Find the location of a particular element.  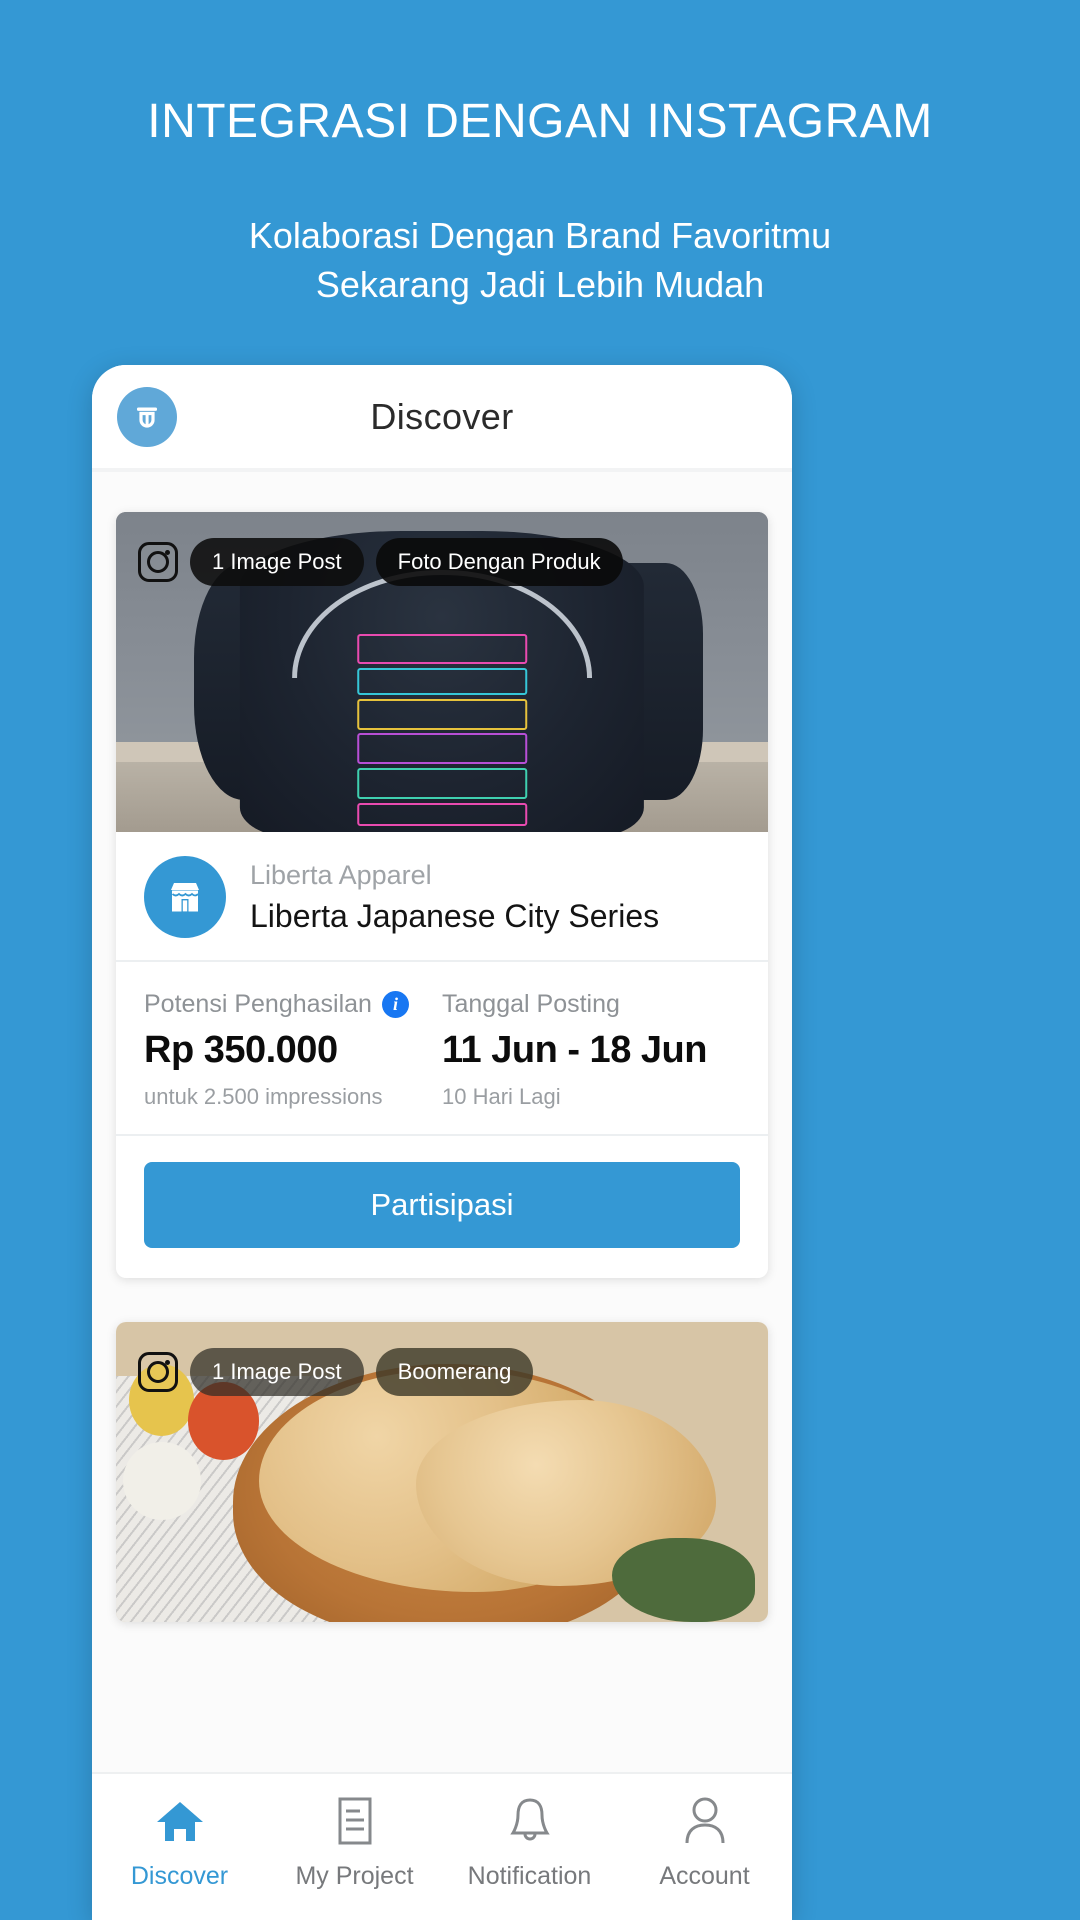

campaign-media-secondary: 1 Image Post Boomerang is located at coordinates (442, 1472).